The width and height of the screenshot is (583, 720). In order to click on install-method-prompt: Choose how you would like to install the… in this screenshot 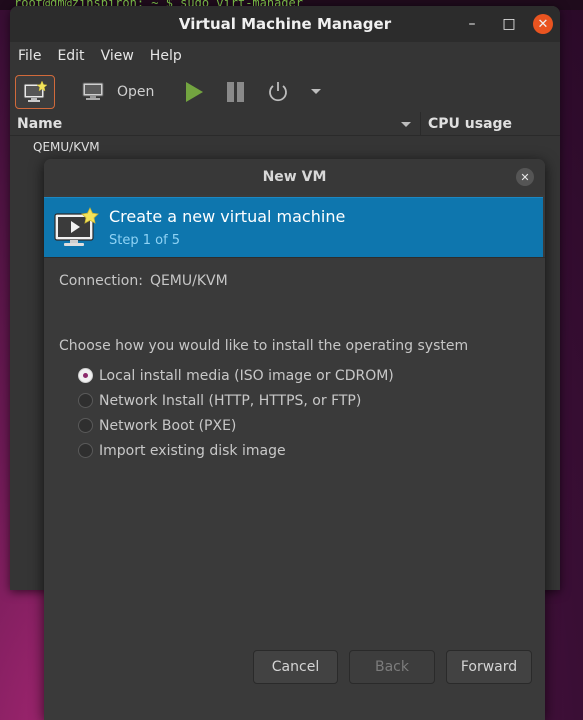, I will do `click(264, 346)`.